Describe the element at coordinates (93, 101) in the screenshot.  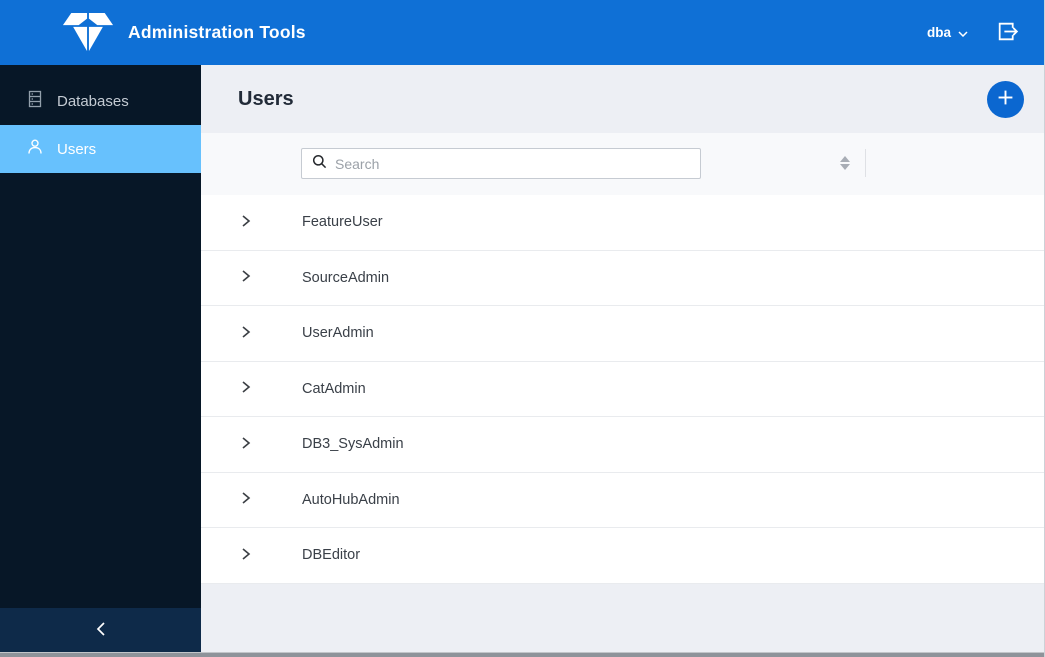
I see `sidebar-item-label: Databases` at that location.